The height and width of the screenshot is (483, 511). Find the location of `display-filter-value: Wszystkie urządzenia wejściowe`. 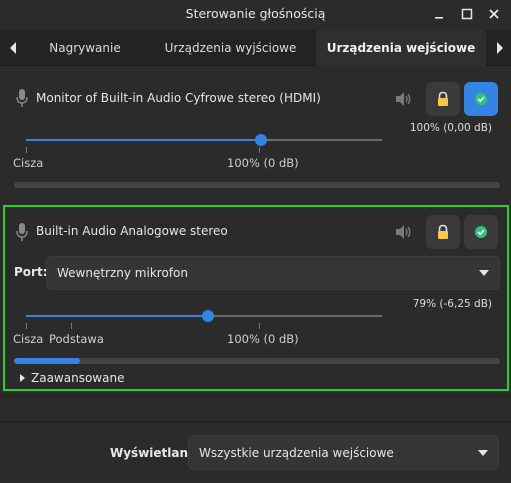

display-filter-value: Wszystkie urządzenia wejściowe is located at coordinates (296, 452).